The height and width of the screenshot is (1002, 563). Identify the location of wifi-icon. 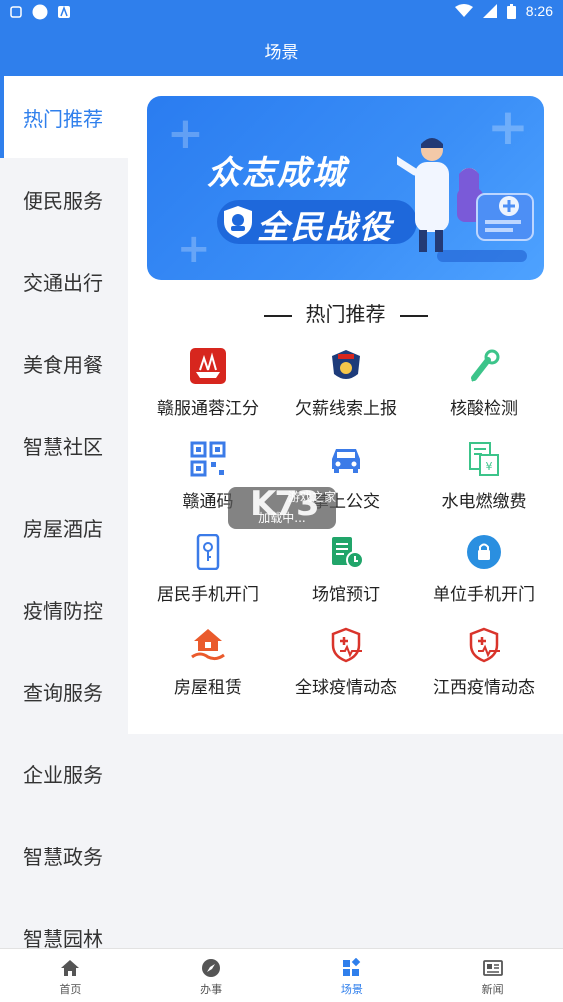
(463, 10).